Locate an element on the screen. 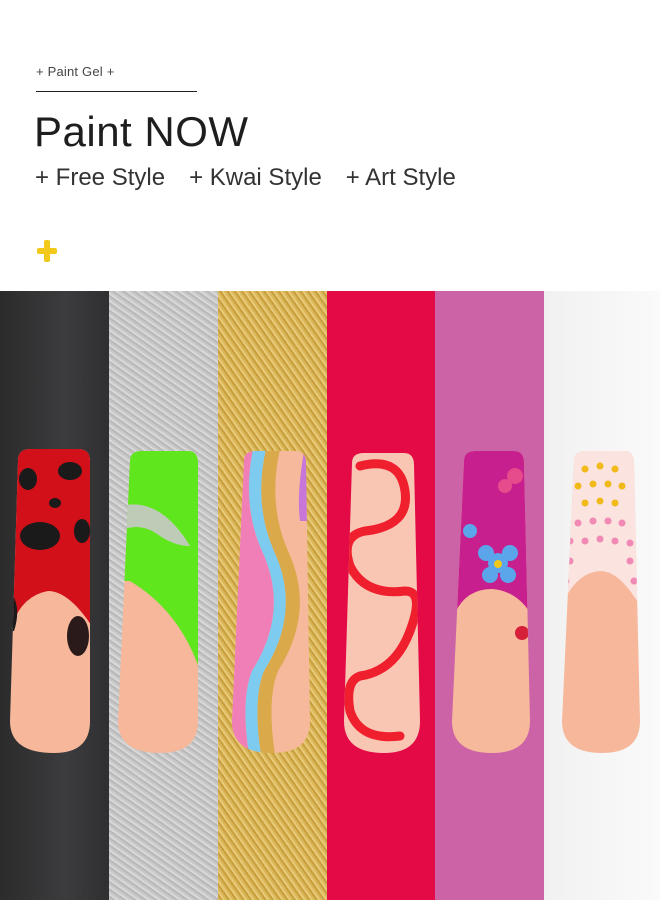 The image size is (660, 900). polka-dot-nail is located at coordinates (601, 602).